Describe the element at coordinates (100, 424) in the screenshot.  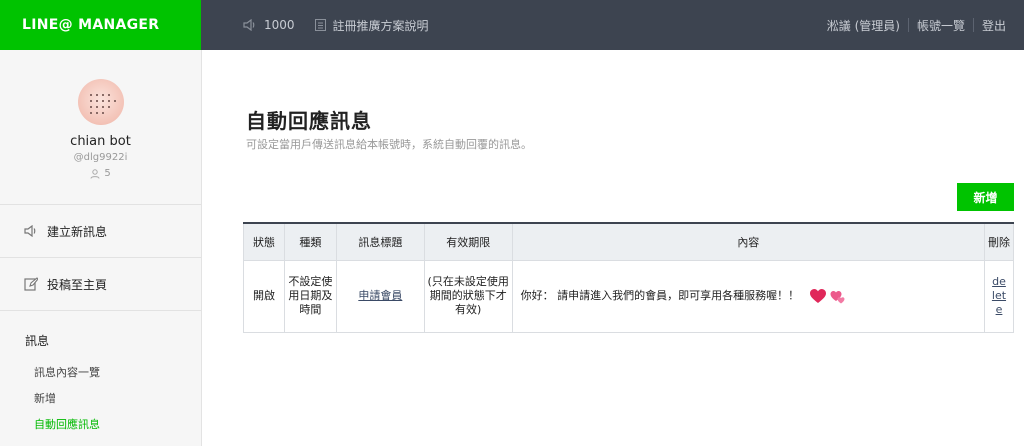
I see `sidebar-item-auto-reply: 自動回應訊息` at that location.